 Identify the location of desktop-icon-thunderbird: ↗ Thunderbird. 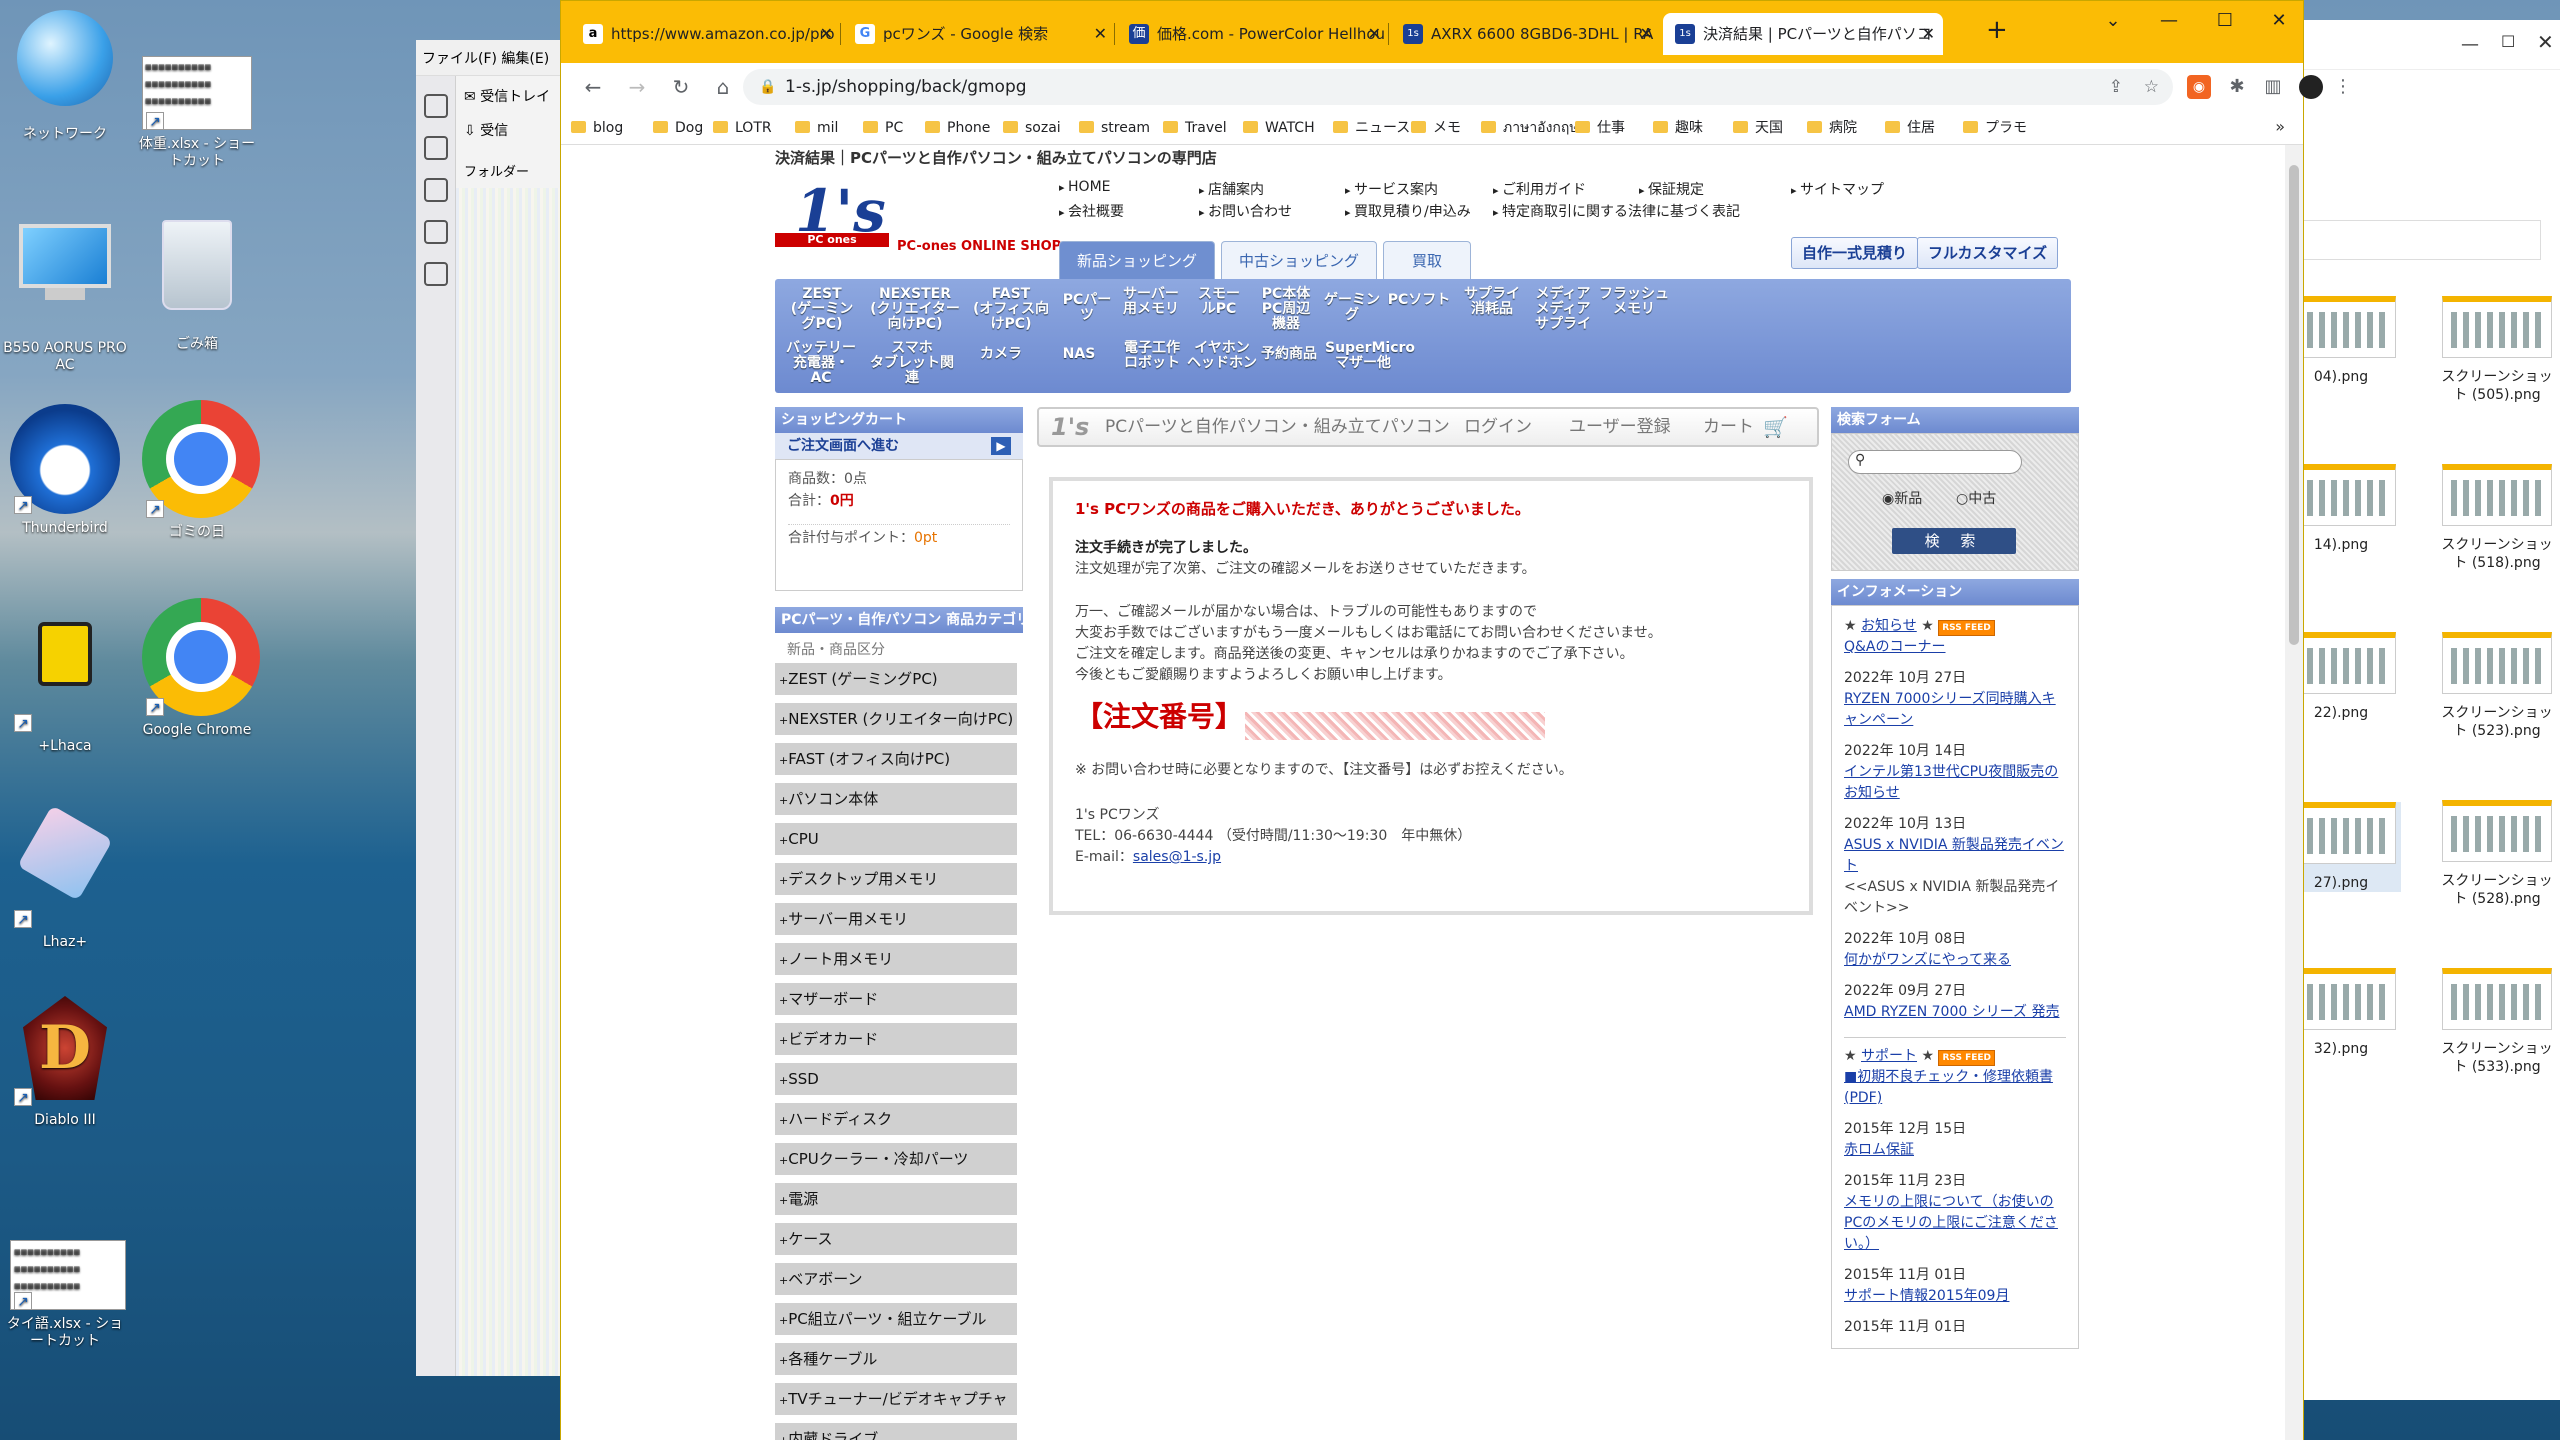
(65, 470).